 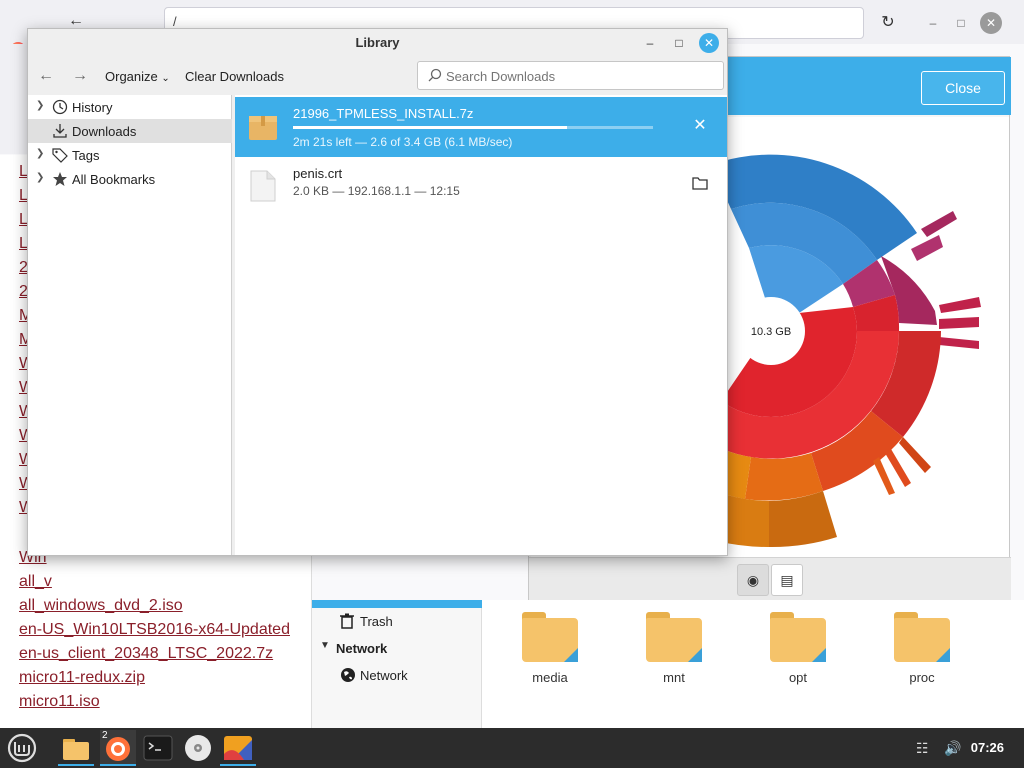 I want to click on disc-app-icon, so click(x=198, y=748).